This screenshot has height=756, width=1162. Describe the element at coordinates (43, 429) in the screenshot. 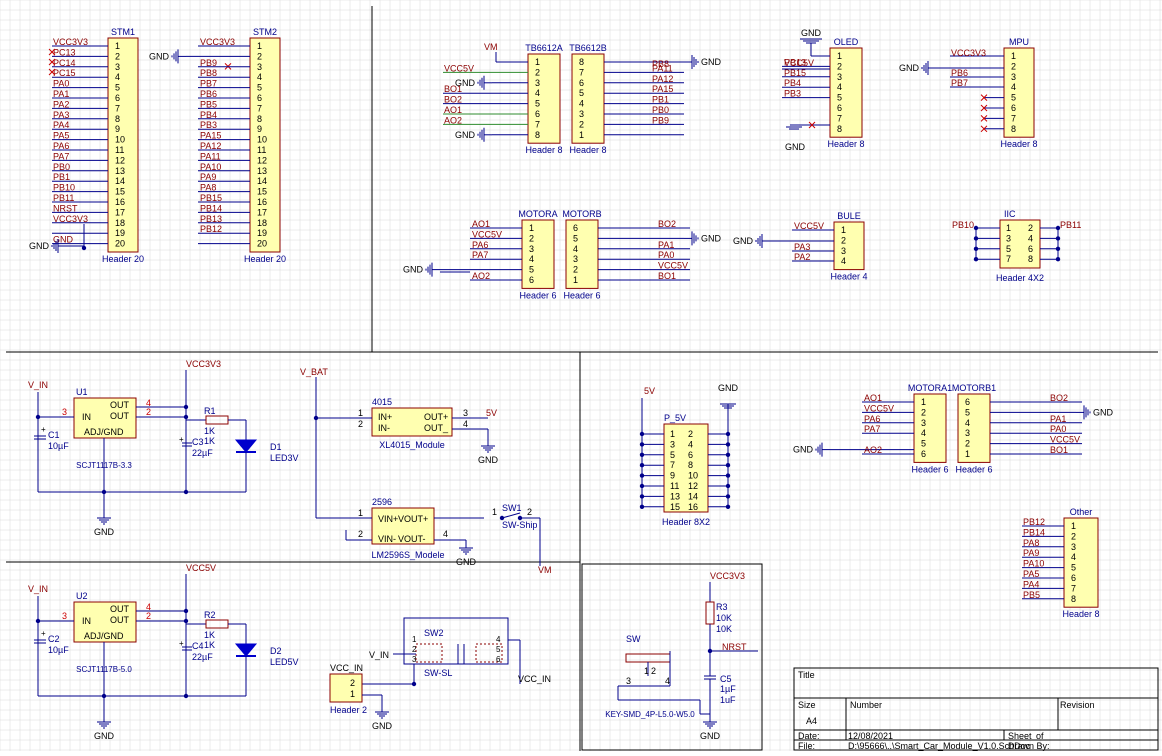

I see `polarity-mark: +` at that location.